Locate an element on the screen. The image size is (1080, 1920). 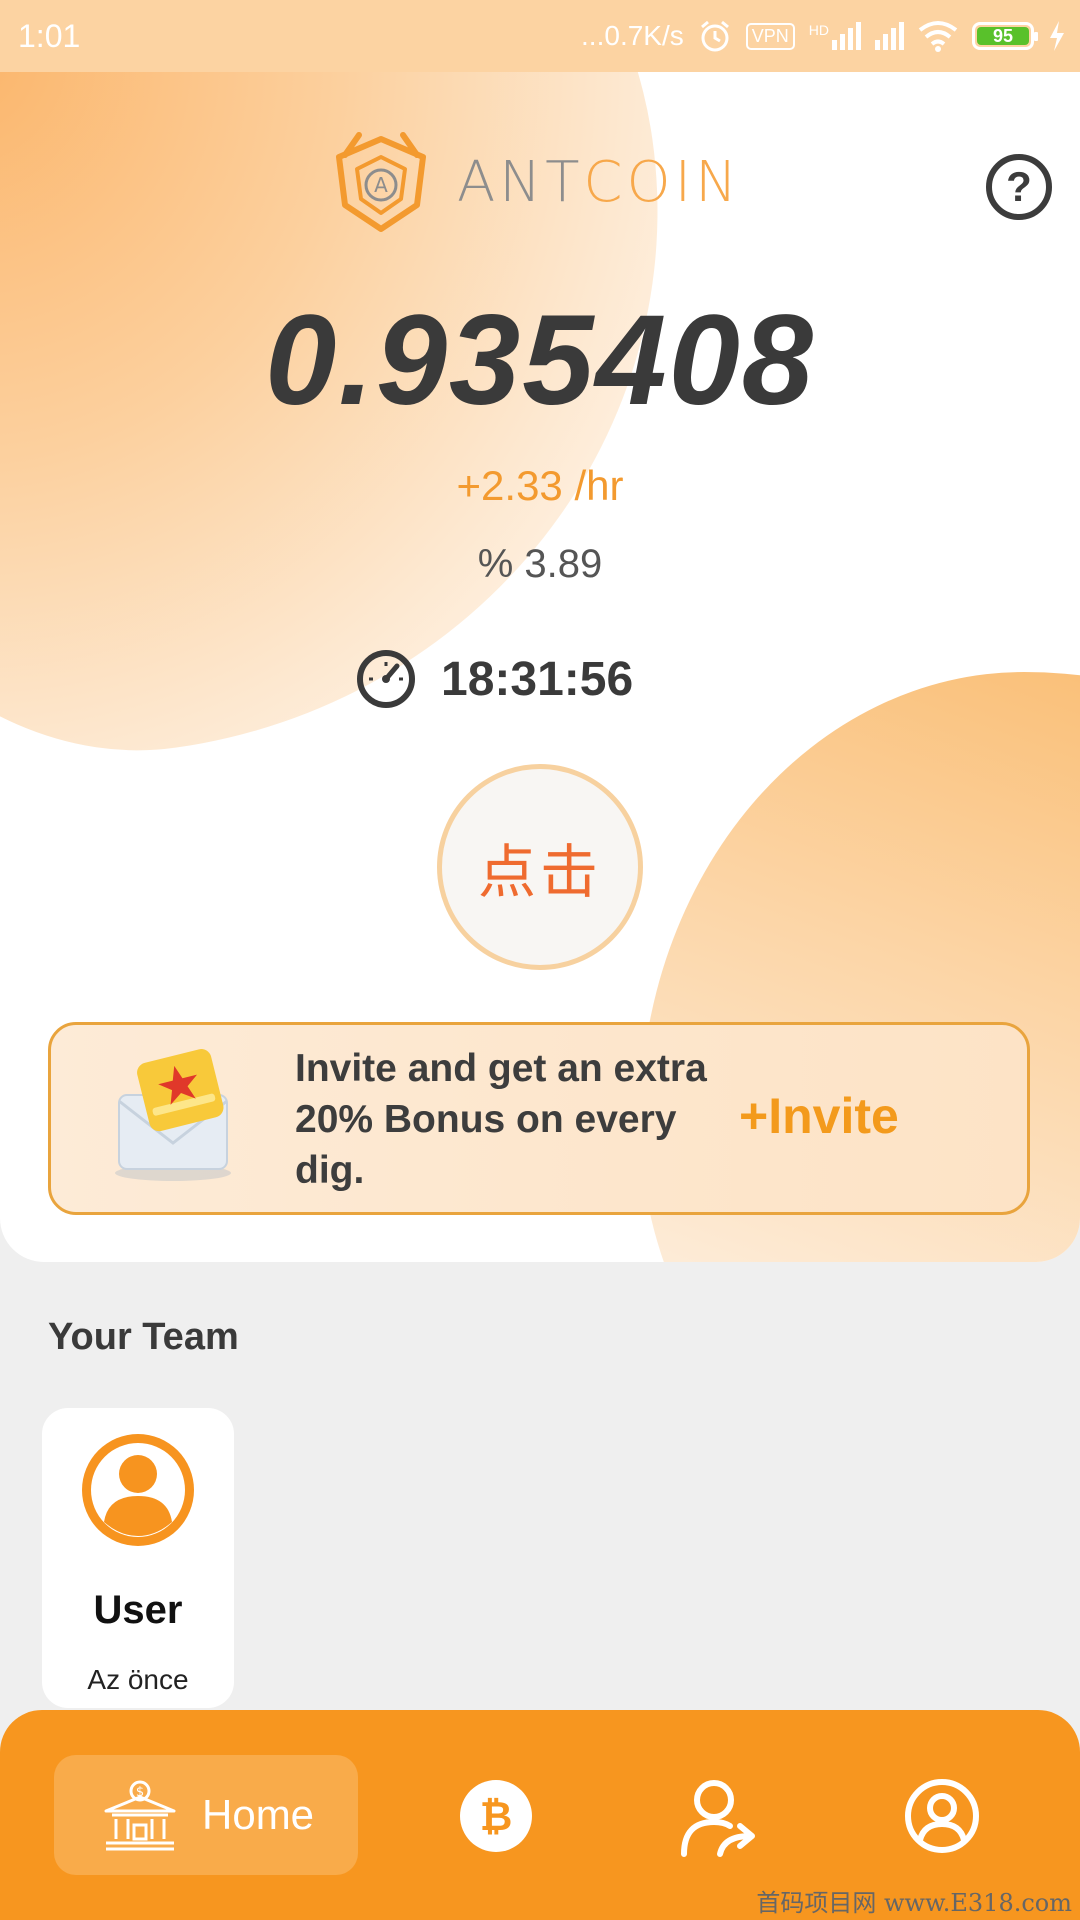
mining-rate: +2.33 /hr is located at coordinates (540, 485).